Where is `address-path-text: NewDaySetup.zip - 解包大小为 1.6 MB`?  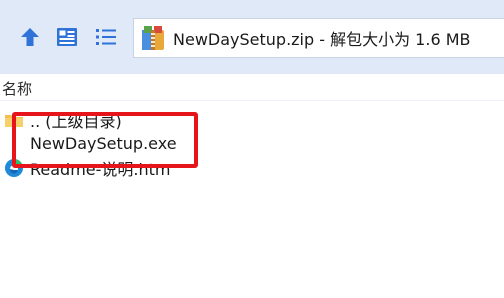
address-path-text: NewDaySetup.zip - 解包大小为 1.6 MB is located at coordinates (322, 39).